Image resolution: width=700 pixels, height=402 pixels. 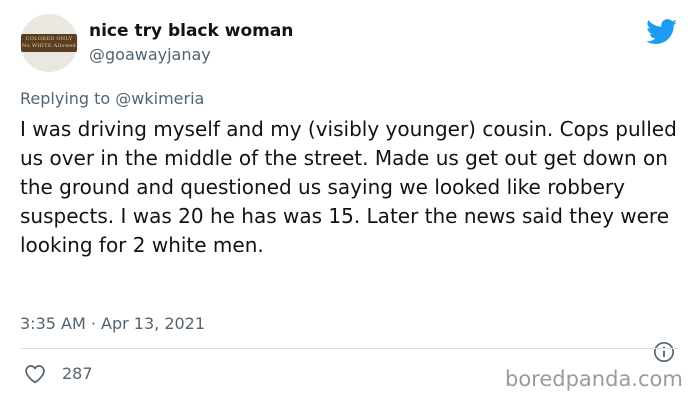 I want to click on tweet-timestamp: 3:35 AM · Apr 13, 2021, so click(x=112, y=323).